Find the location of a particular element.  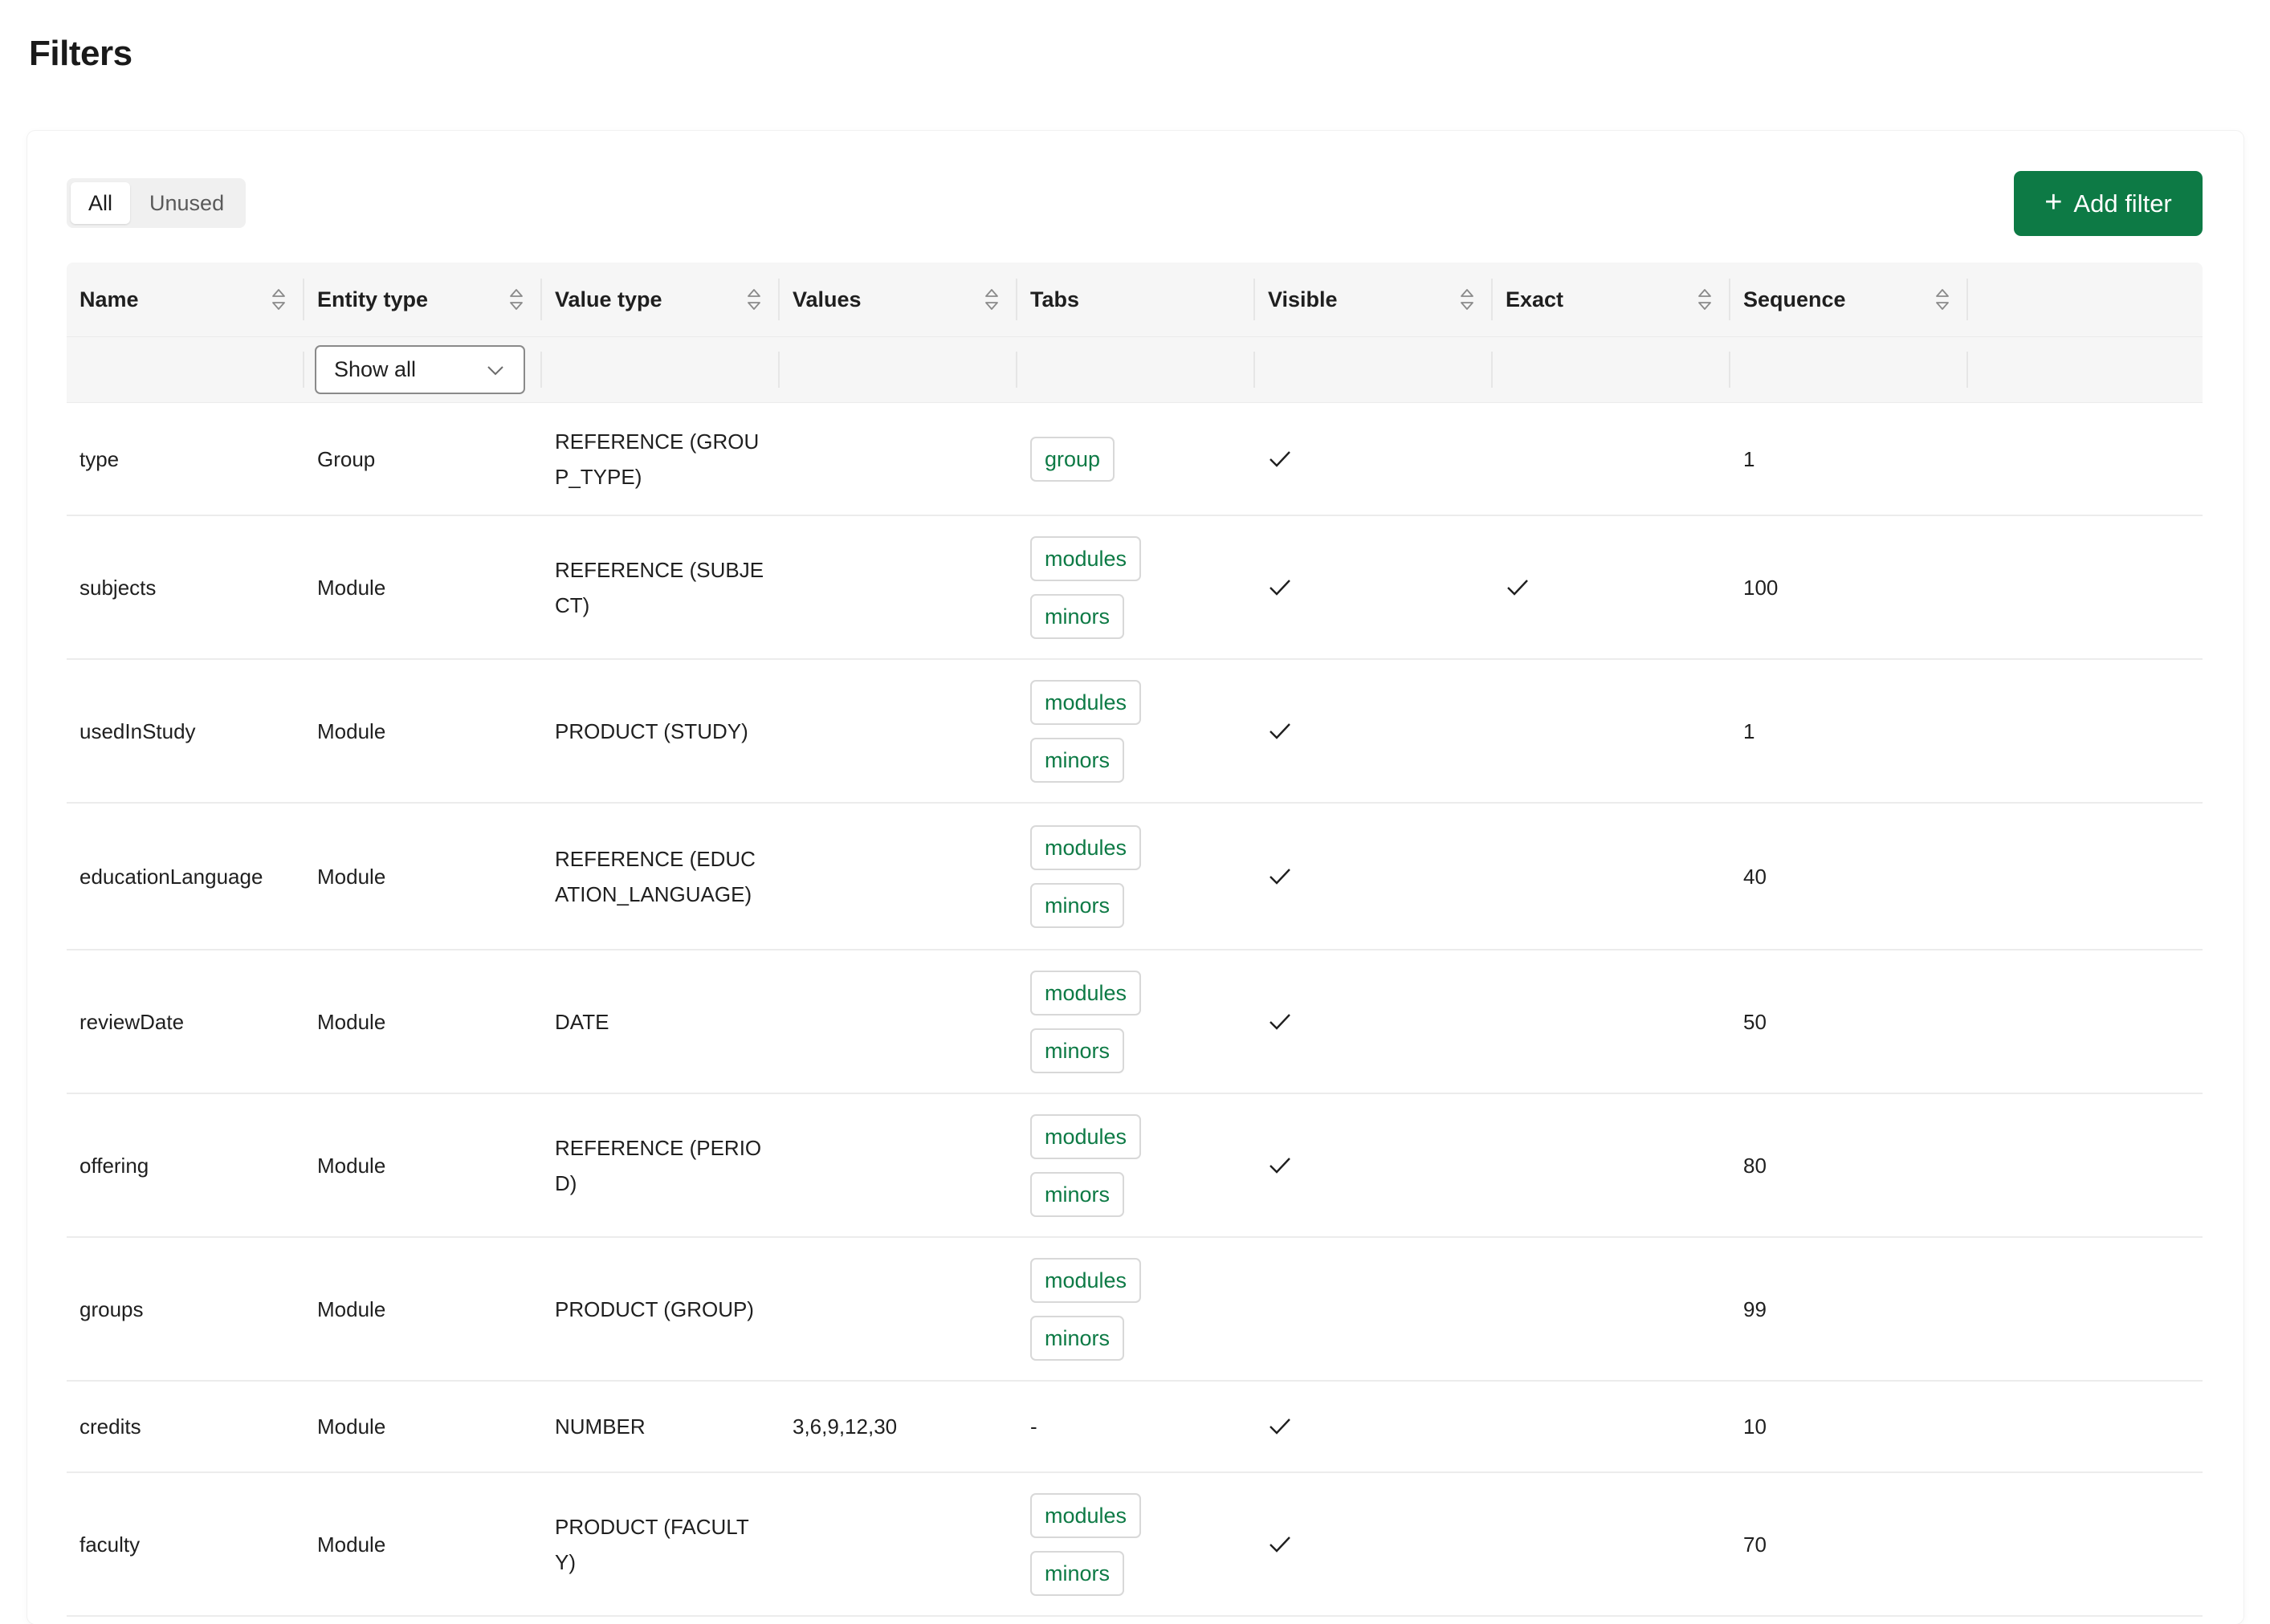

add-filter-button: + Add filter is located at coordinates (2109, 203).